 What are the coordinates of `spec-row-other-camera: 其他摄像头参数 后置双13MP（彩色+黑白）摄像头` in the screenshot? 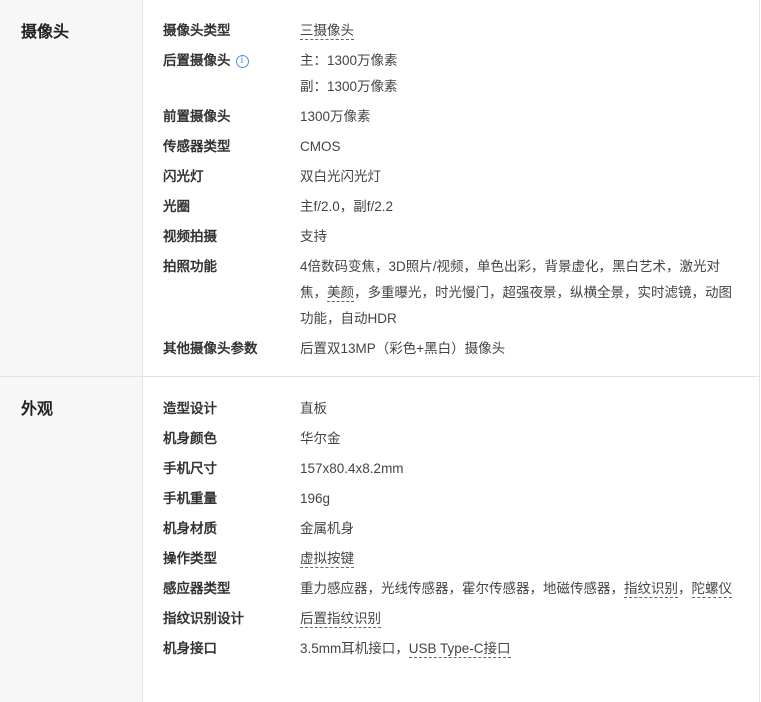 It's located at (461, 349).